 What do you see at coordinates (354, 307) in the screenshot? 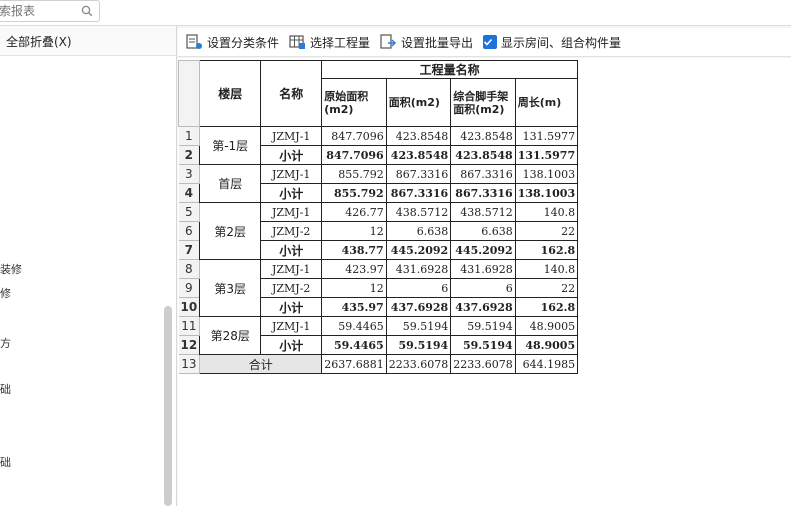
I see `value-cell: 435.97` at bounding box center [354, 307].